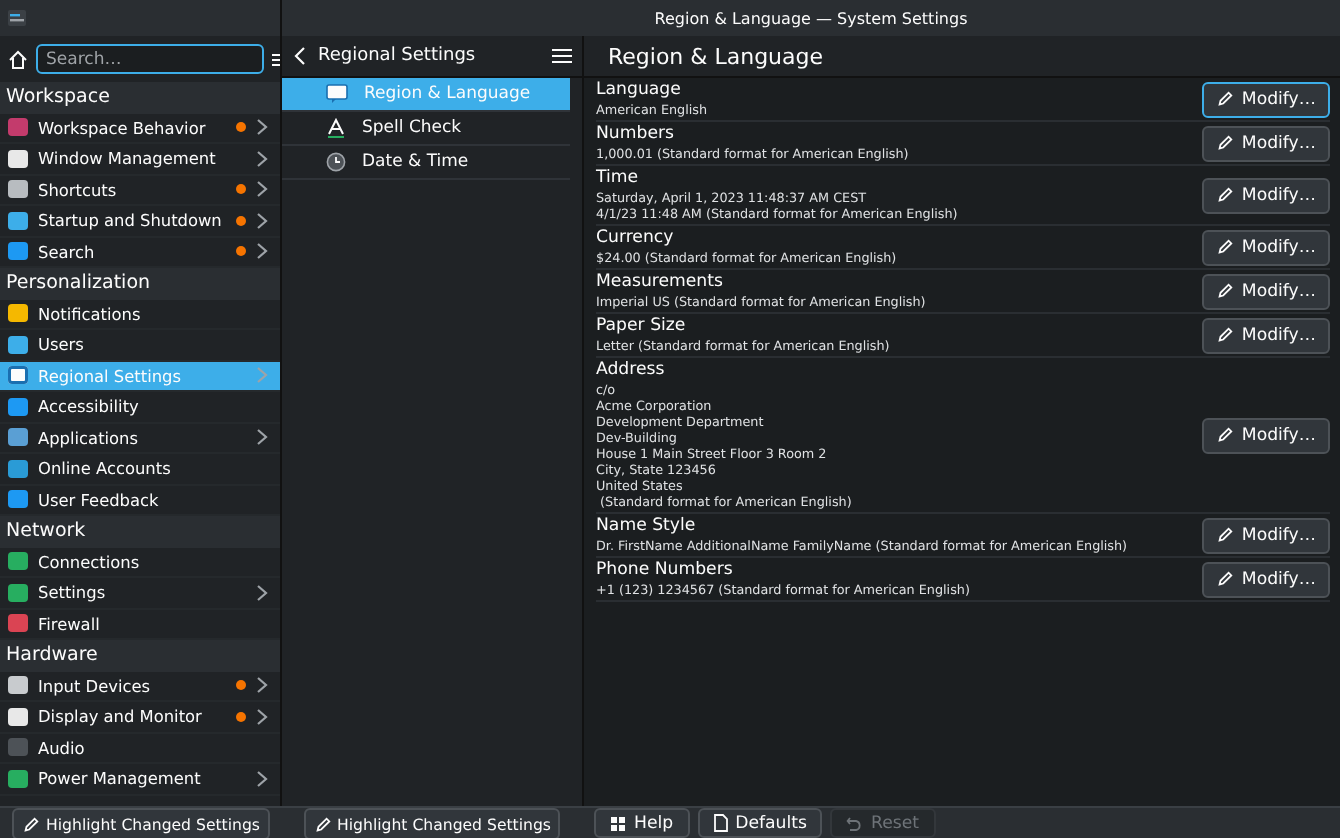 Image resolution: width=1340 pixels, height=838 pixels. I want to click on sidebar-item: Notifications, so click(140, 314).